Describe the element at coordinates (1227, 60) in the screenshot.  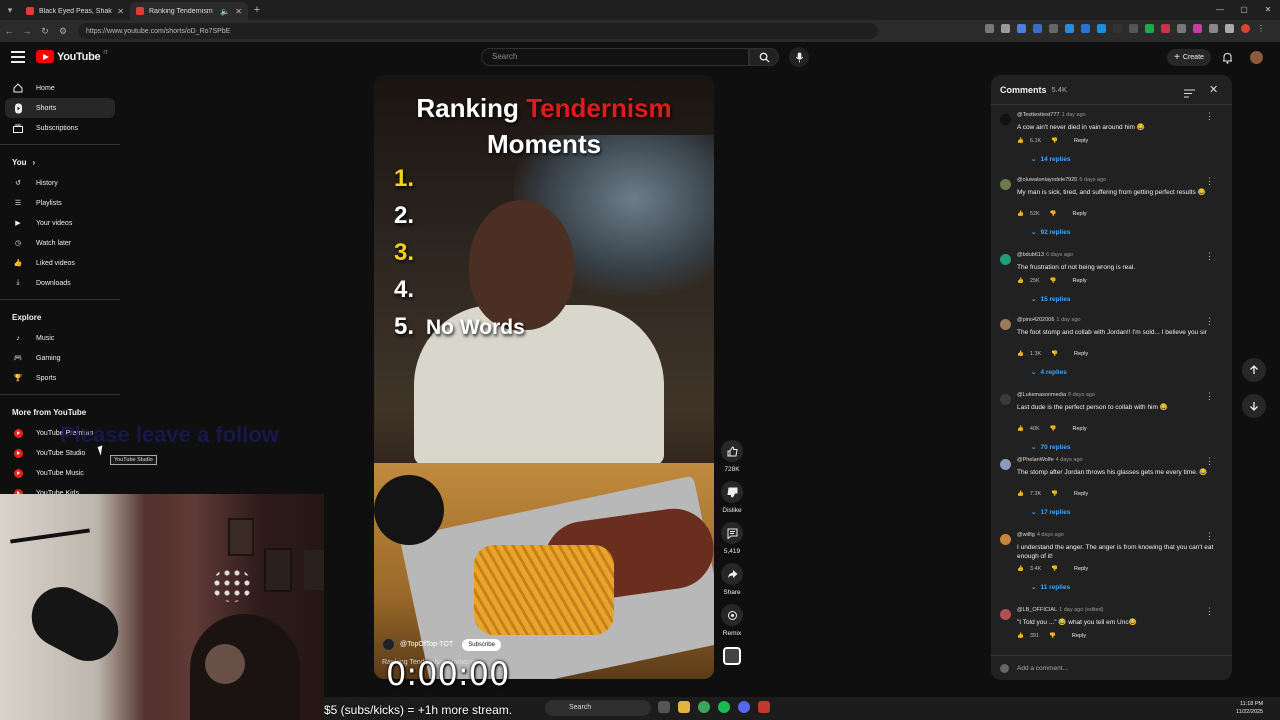
I see `notifications-button` at that location.